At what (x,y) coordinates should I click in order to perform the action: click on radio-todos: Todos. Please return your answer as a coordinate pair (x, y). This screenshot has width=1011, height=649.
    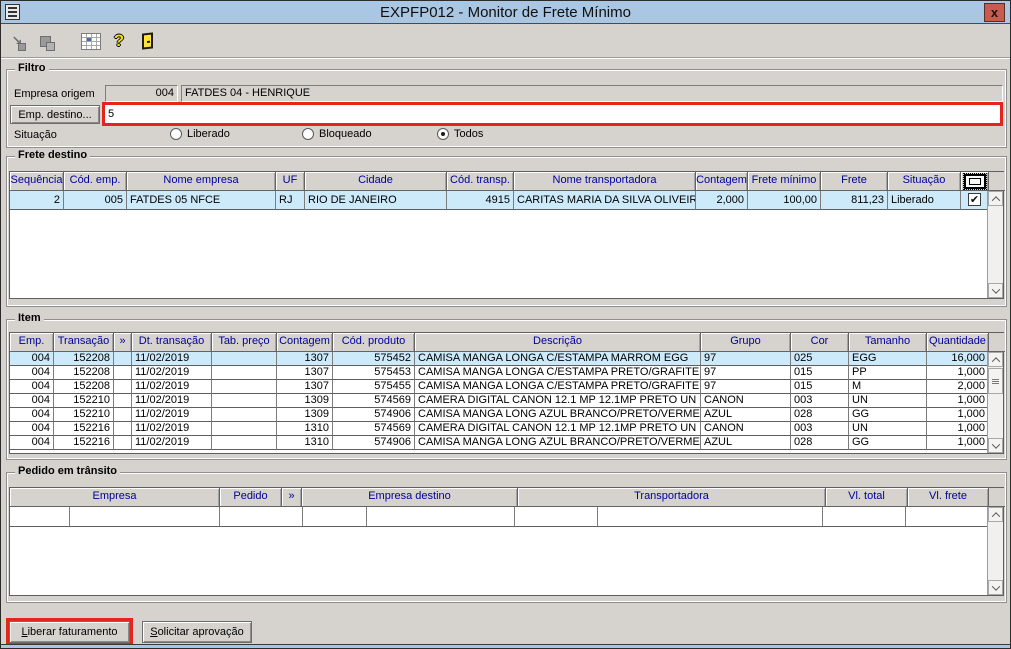
    Looking at the image, I should click on (460, 134).